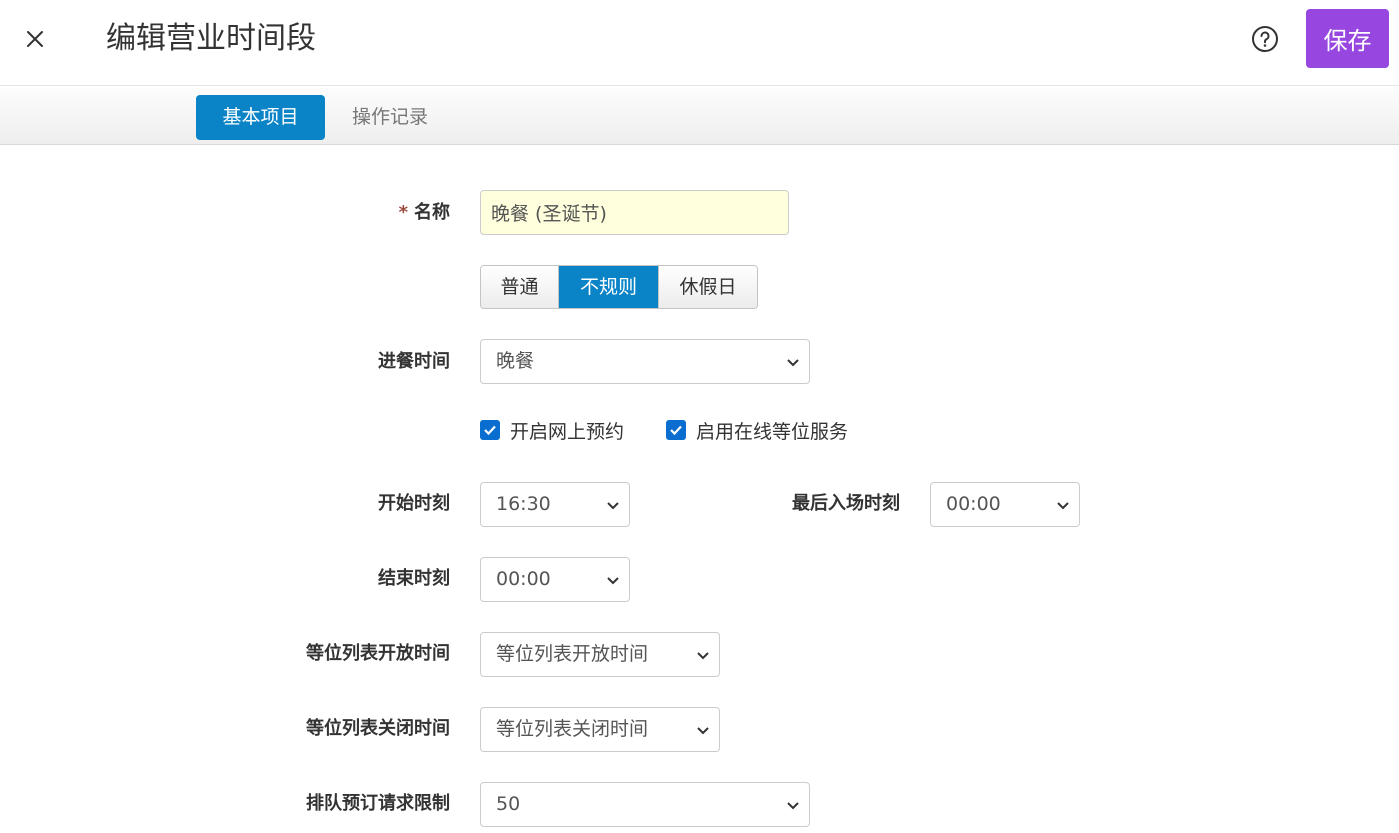 The height and width of the screenshot is (833, 1399). I want to click on online-waitlist-label: 启用在线等位服务, so click(772, 431).